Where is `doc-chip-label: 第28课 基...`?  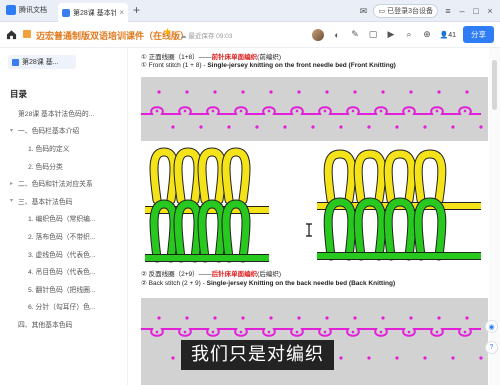
doc-chip-label: 第28课 基... is located at coordinates (40, 62).